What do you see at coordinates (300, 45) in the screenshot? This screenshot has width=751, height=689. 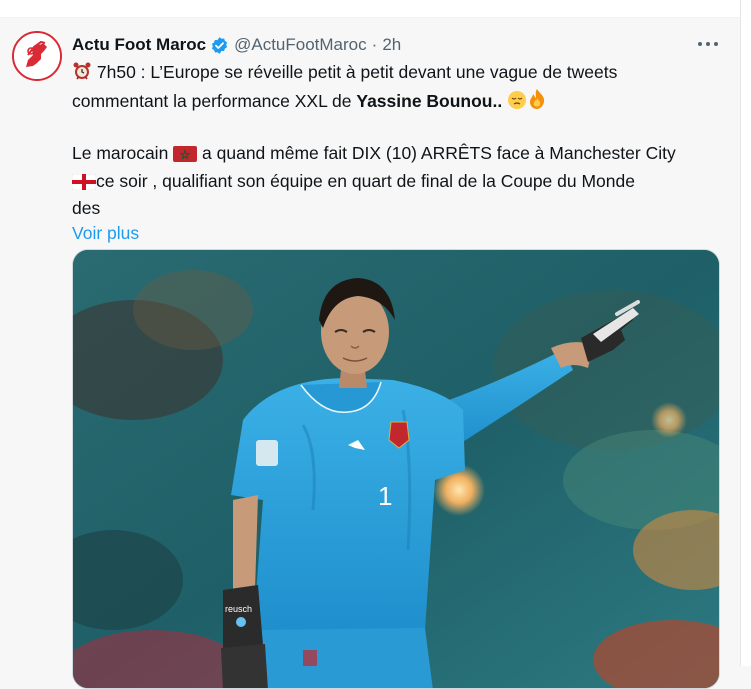 I see `author-handle: @ActuFootMaroc` at bounding box center [300, 45].